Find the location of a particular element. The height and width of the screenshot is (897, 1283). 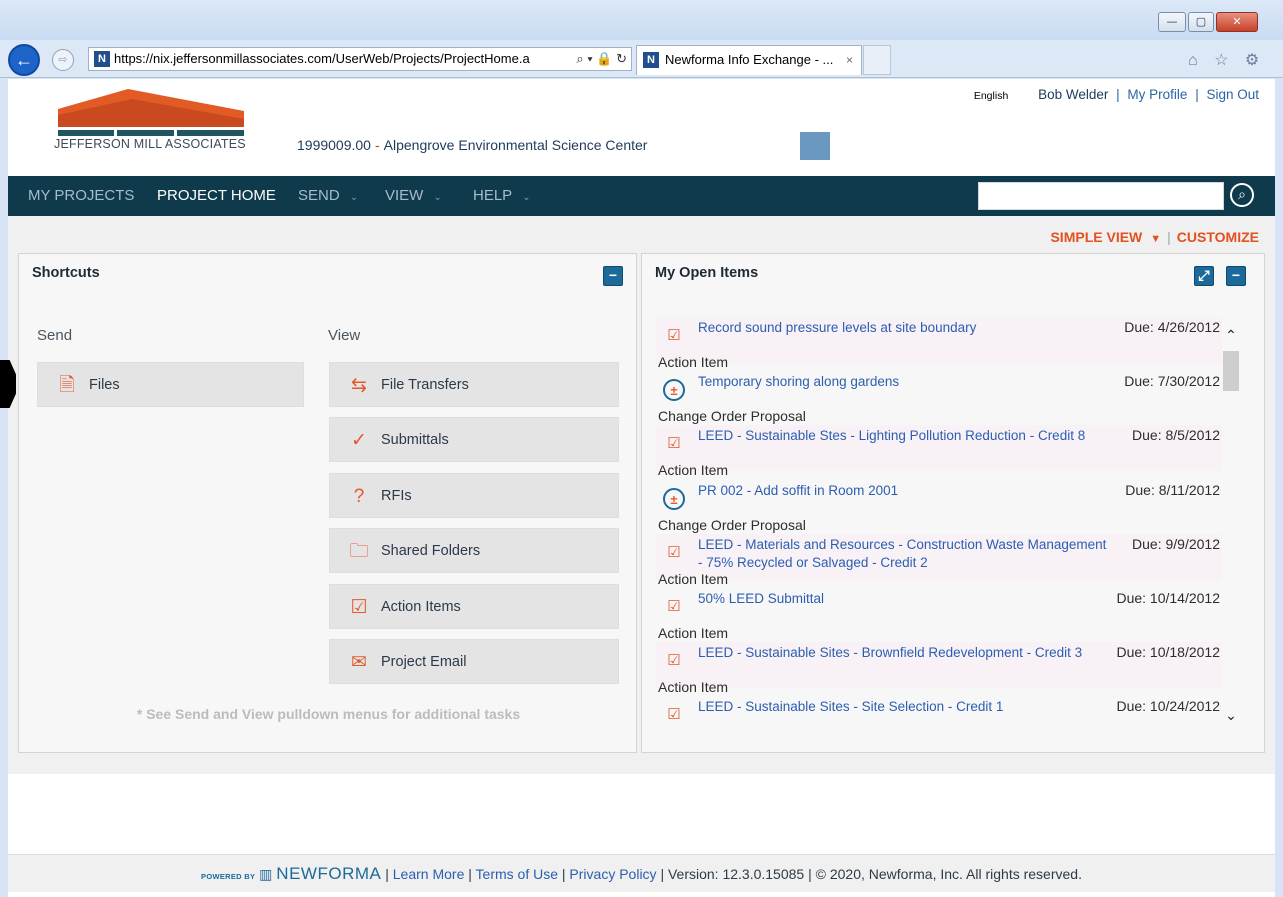

nav-my-projects-label: MY PROJECTS is located at coordinates (81, 195).